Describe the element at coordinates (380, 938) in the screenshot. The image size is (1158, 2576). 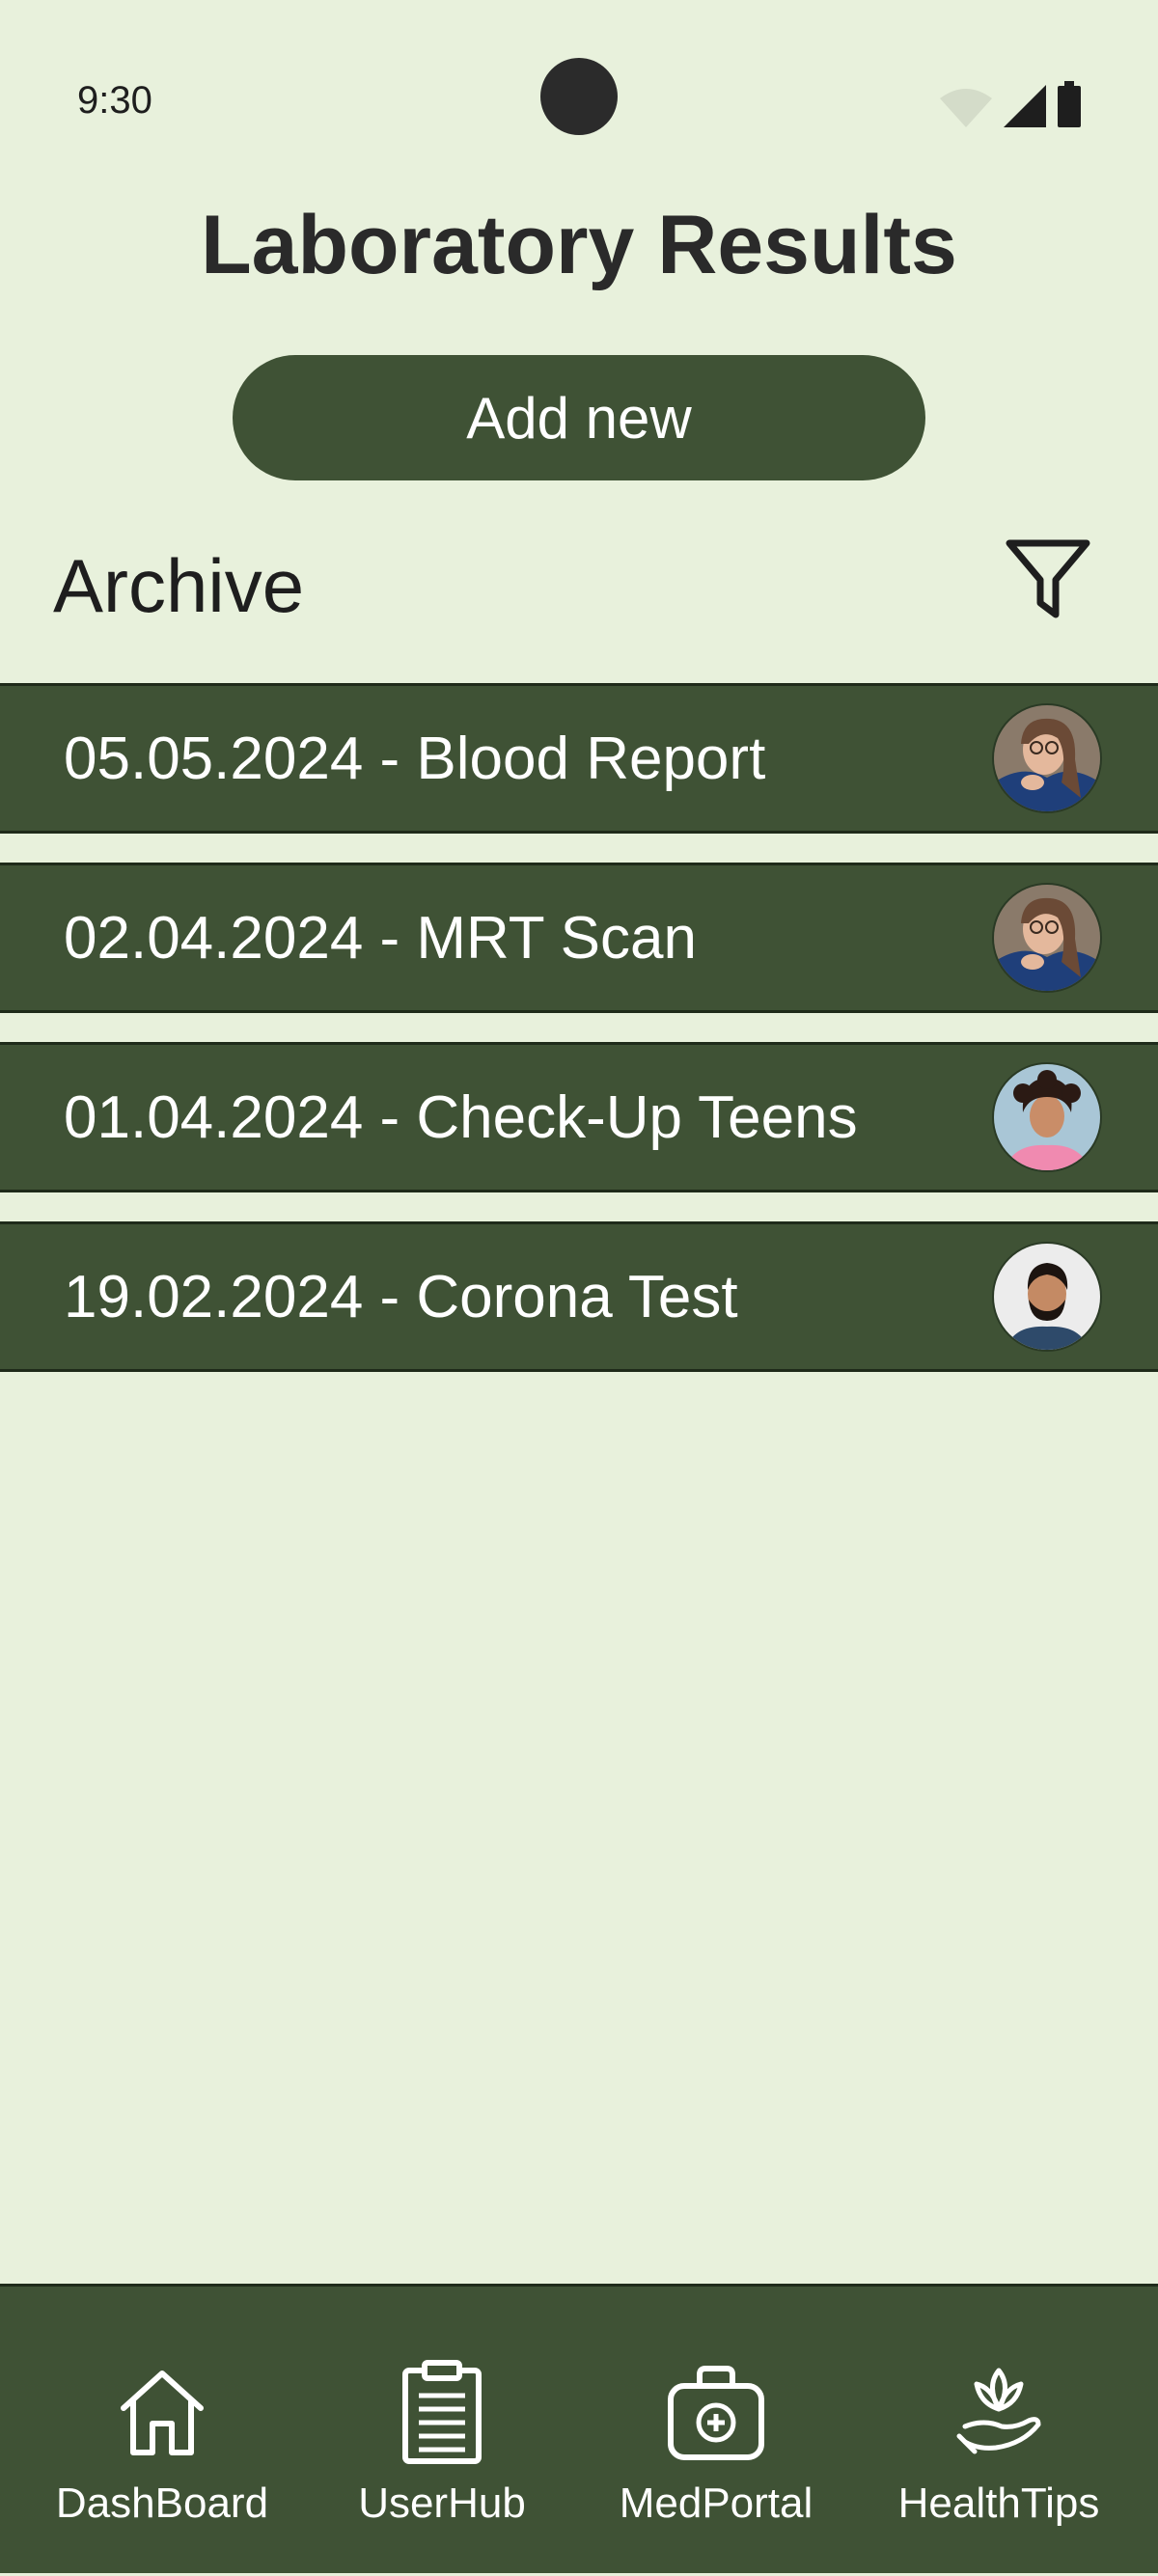
I see `archive-item-label: 02.04.2024 - MRT Scan` at that location.